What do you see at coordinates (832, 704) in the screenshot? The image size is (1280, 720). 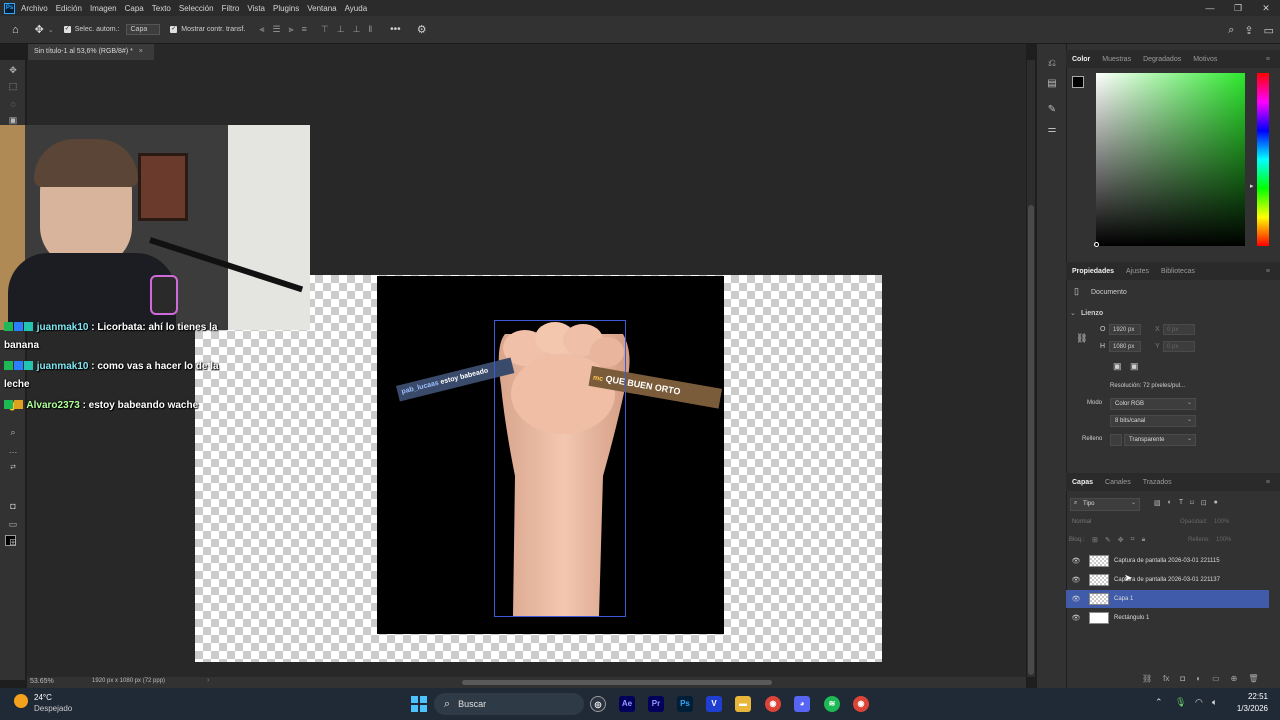 I see `spotify-icon: ≋` at bounding box center [832, 704].